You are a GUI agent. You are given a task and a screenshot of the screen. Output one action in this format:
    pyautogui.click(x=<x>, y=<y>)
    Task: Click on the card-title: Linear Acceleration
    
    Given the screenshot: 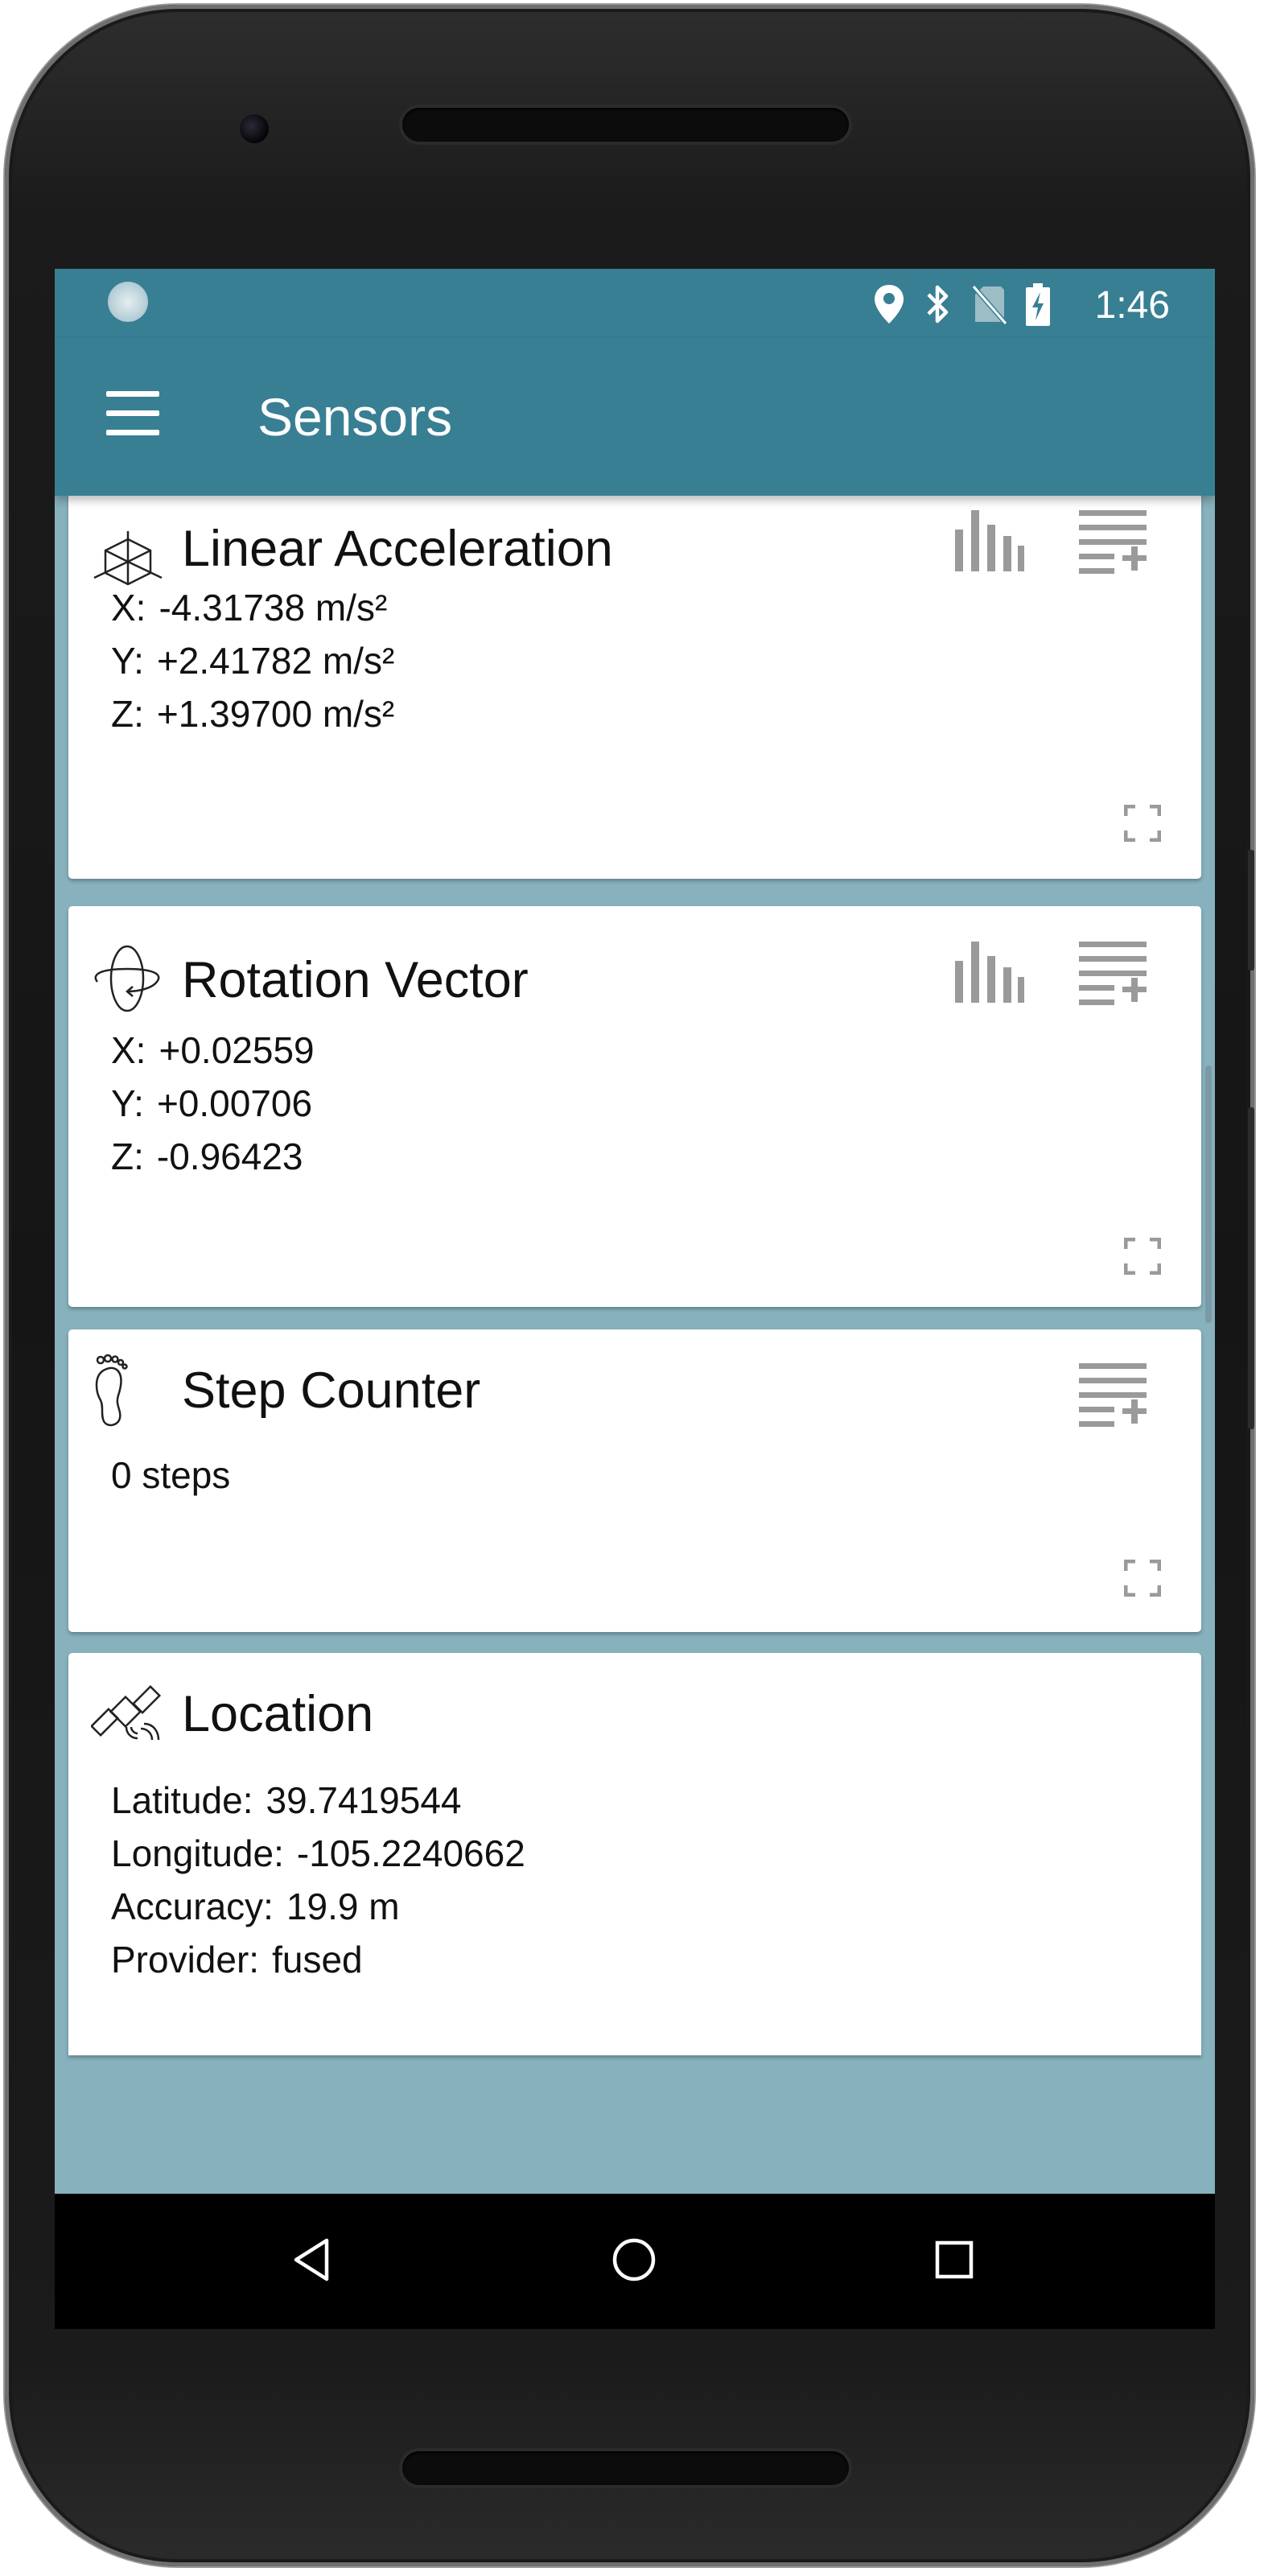 What is the action you would take?
    pyautogui.click(x=398, y=549)
    